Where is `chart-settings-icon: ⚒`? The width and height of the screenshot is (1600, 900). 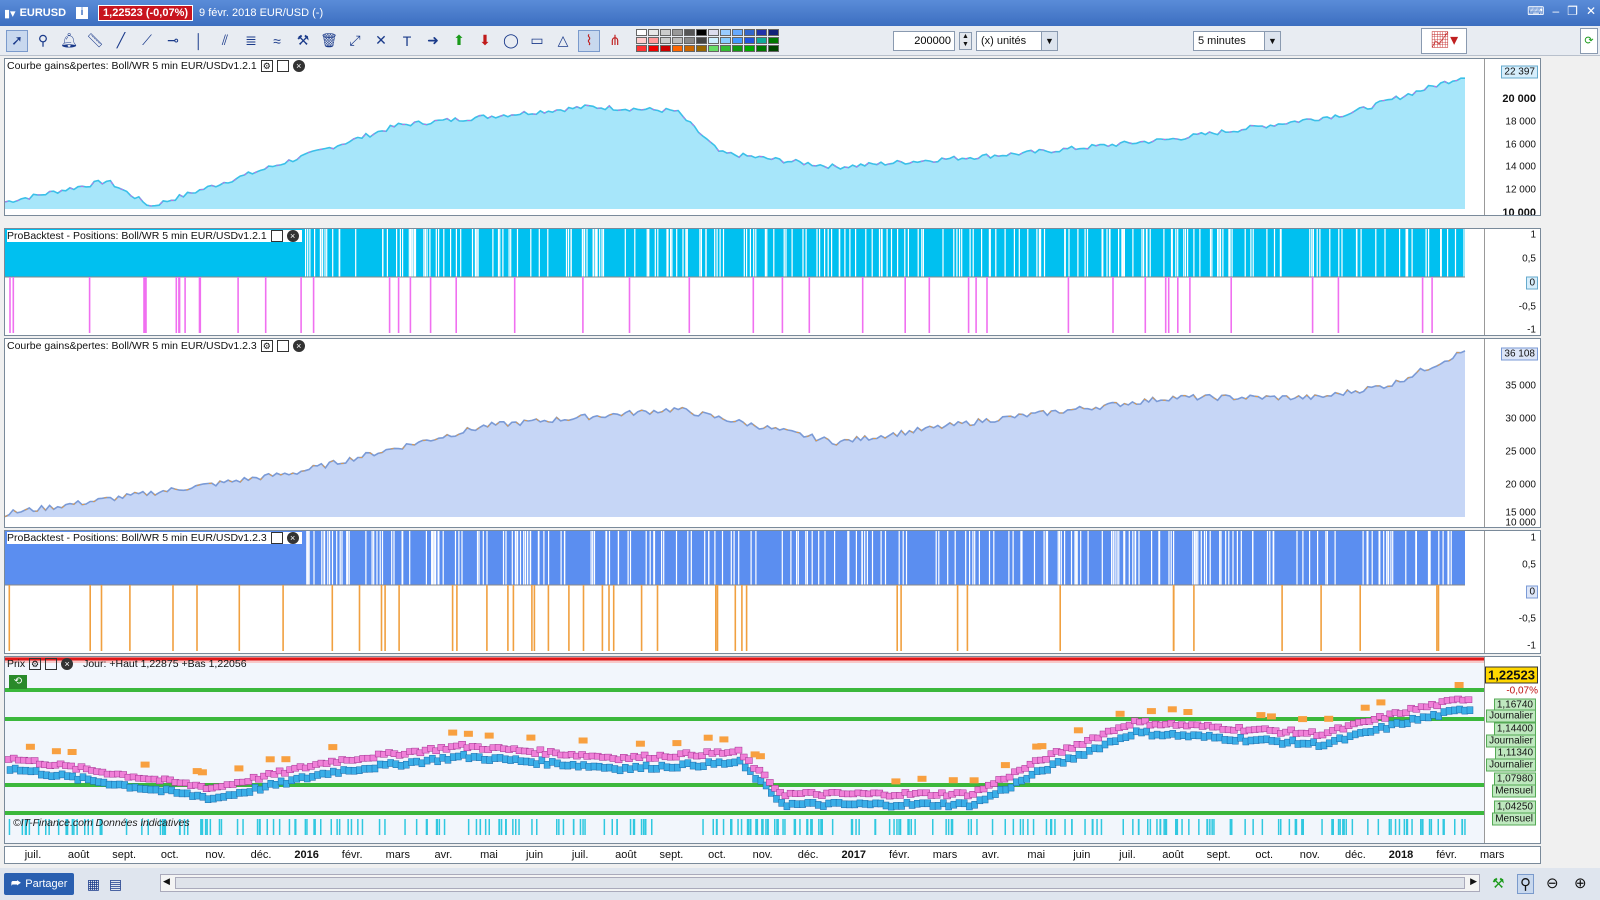 chart-settings-icon: ⚒ is located at coordinates (1498, 883).